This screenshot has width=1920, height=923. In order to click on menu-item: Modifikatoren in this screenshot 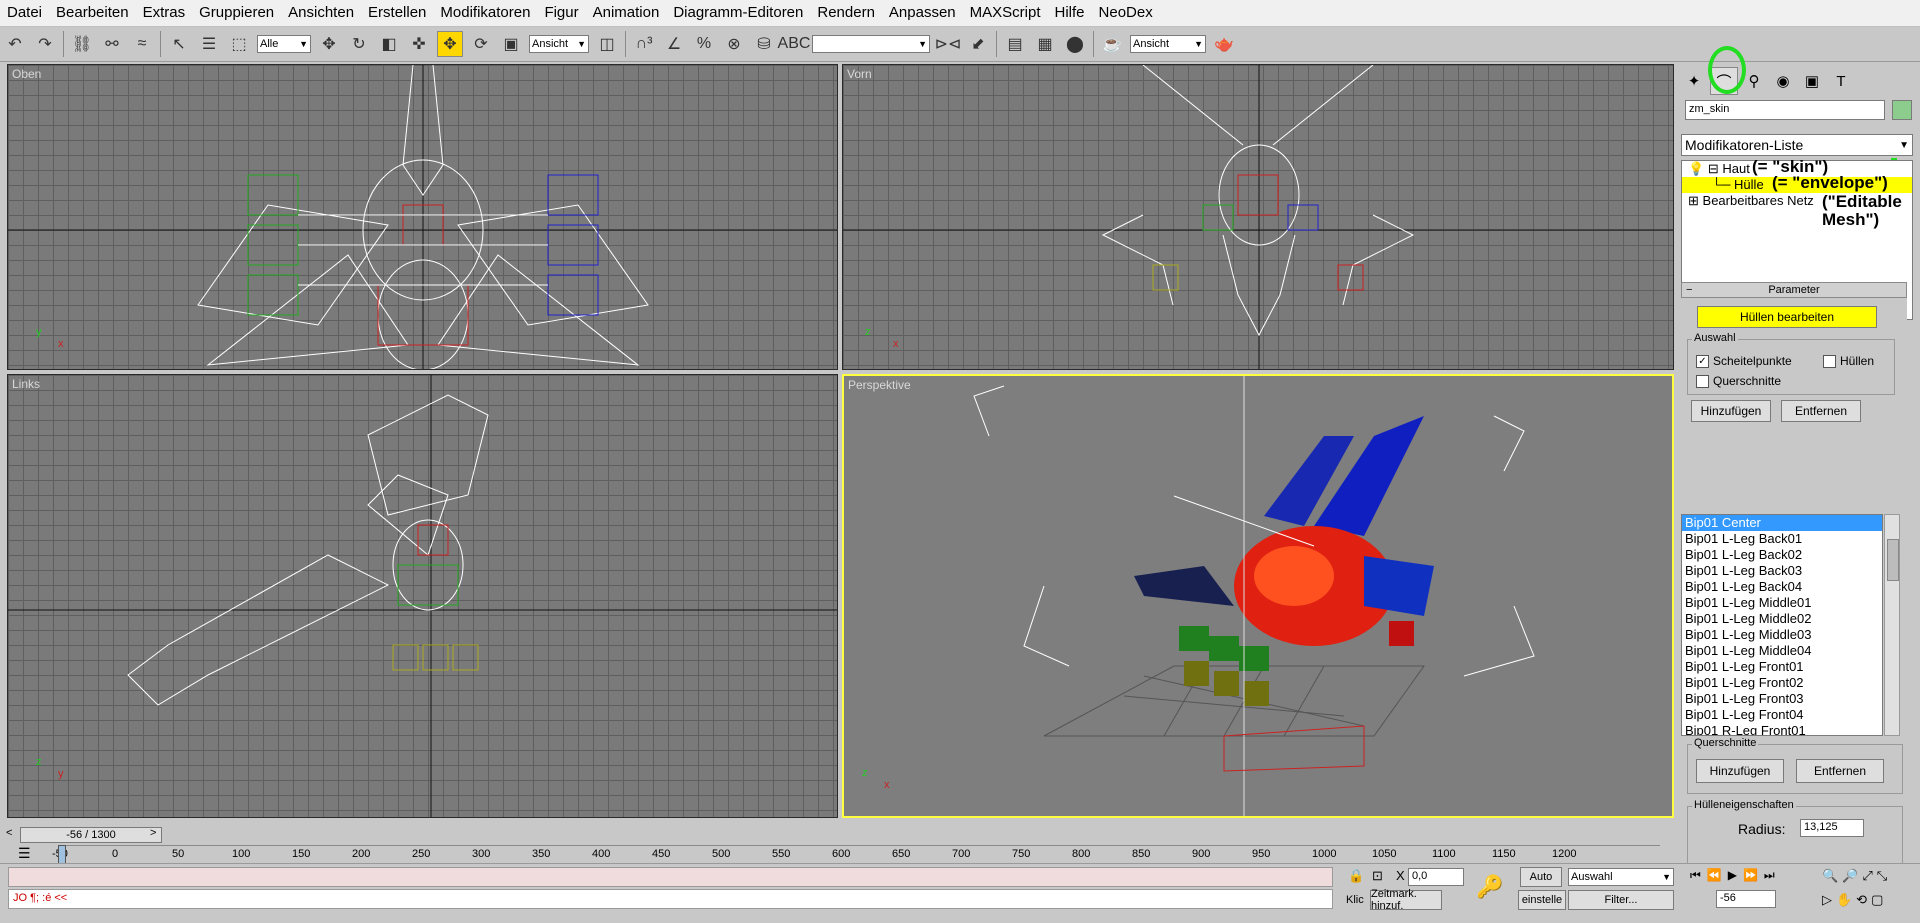, I will do `click(485, 13)`.